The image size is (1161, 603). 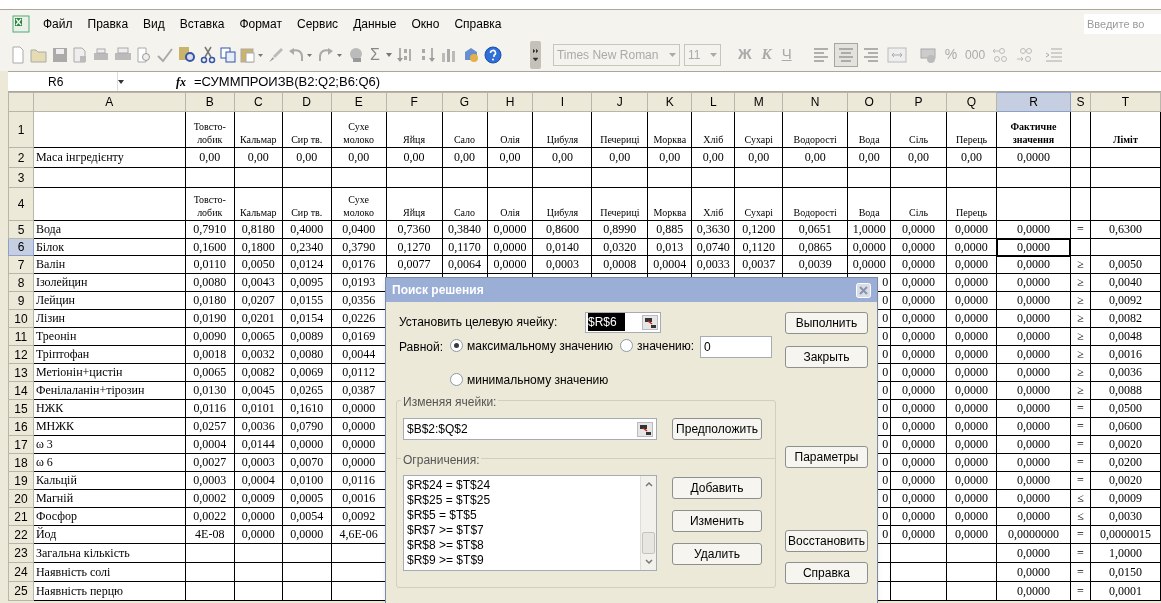 I want to click on column-header: P, so click(x=918, y=102).